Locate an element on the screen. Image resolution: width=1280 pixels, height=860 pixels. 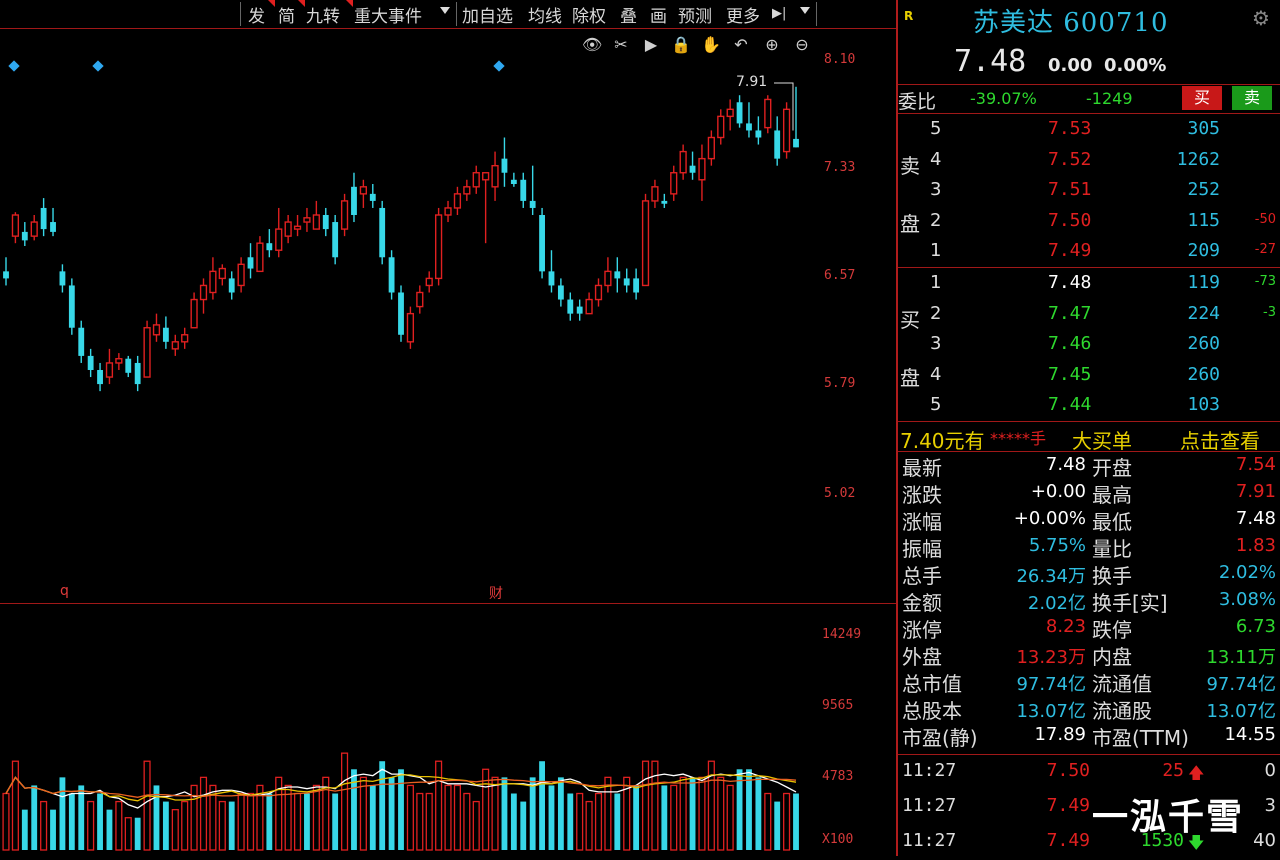
buy-row: 5 7.44 103 is located at coordinates (1089, 405).